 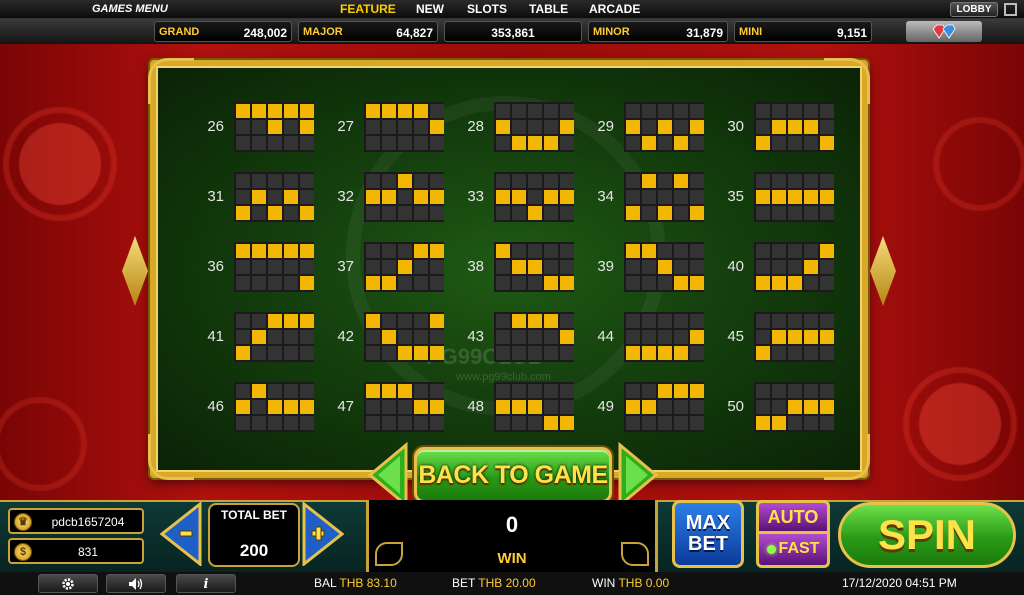 I want to click on sound-button, so click(x=136, y=583).